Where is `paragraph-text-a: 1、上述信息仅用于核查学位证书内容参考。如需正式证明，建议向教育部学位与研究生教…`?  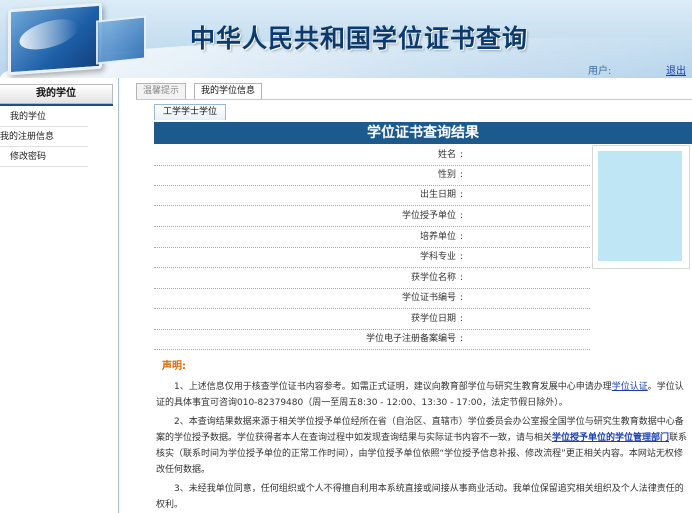
paragraph-text-a: 1、上述信息仅用于核查学位证书内容参考。如需正式证明，建议向教育部学位与研究生教… is located at coordinates (393, 387).